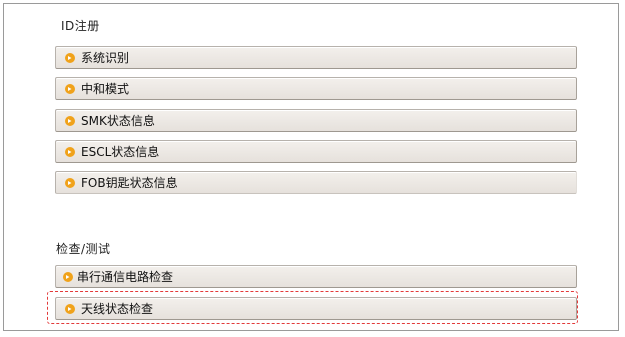 This screenshot has height=337, width=625. What do you see at coordinates (316, 182) in the screenshot?
I see `fob-key-status-info-button: FOB钥匙状态信息` at bounding box center [316, 182].